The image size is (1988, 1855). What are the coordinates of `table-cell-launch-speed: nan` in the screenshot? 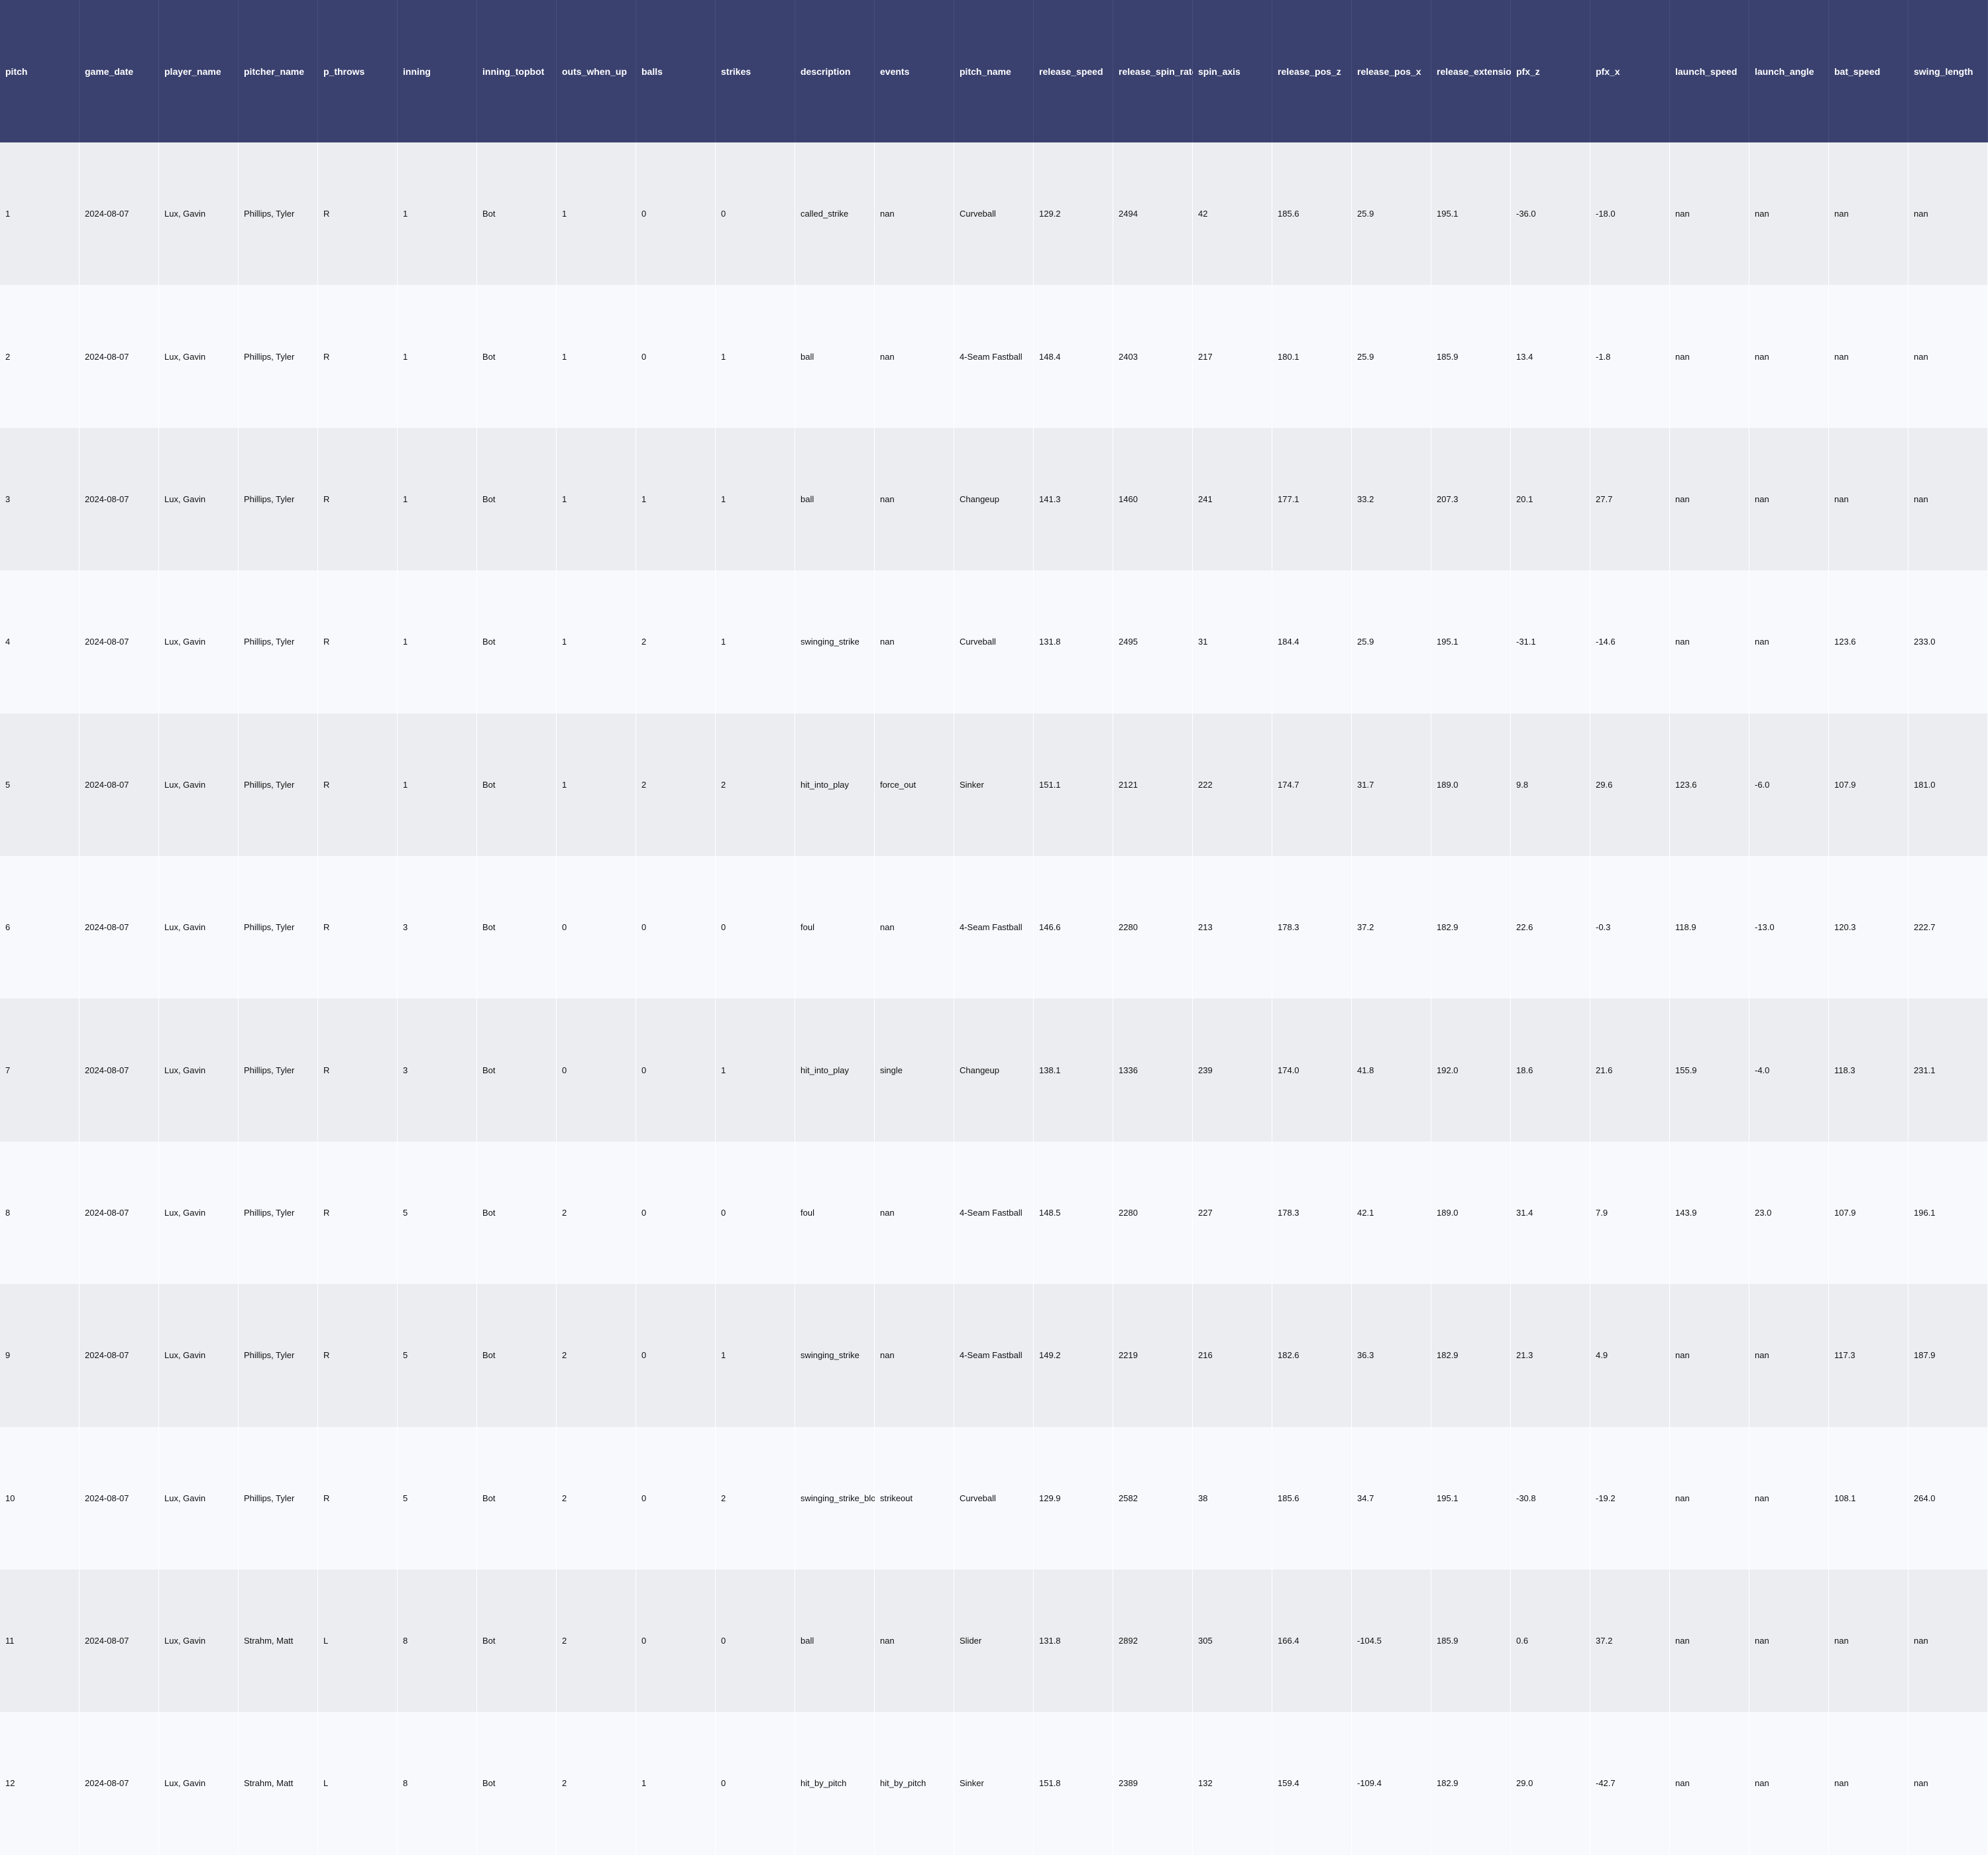 It's located at (1709, 214).